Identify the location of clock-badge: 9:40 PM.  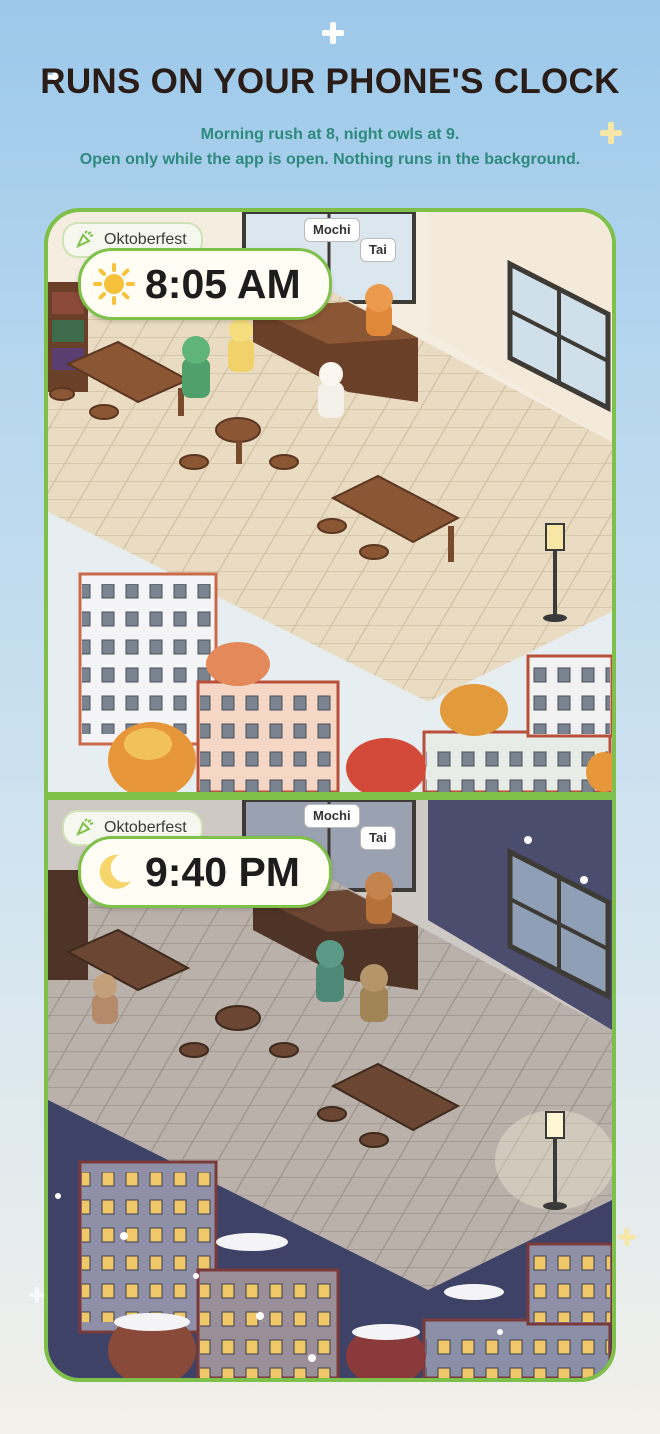
(205, 872).